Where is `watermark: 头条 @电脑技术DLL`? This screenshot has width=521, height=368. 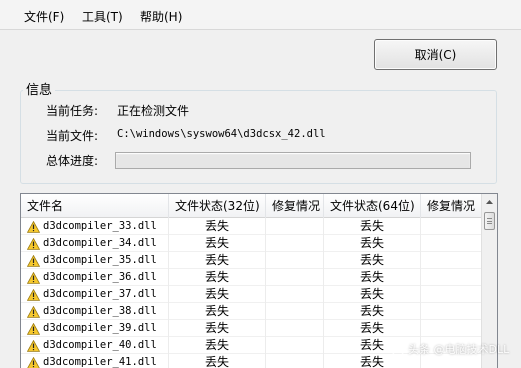
watermark: 头条 @电脑技术DLL is located at coordinates (450, 349).